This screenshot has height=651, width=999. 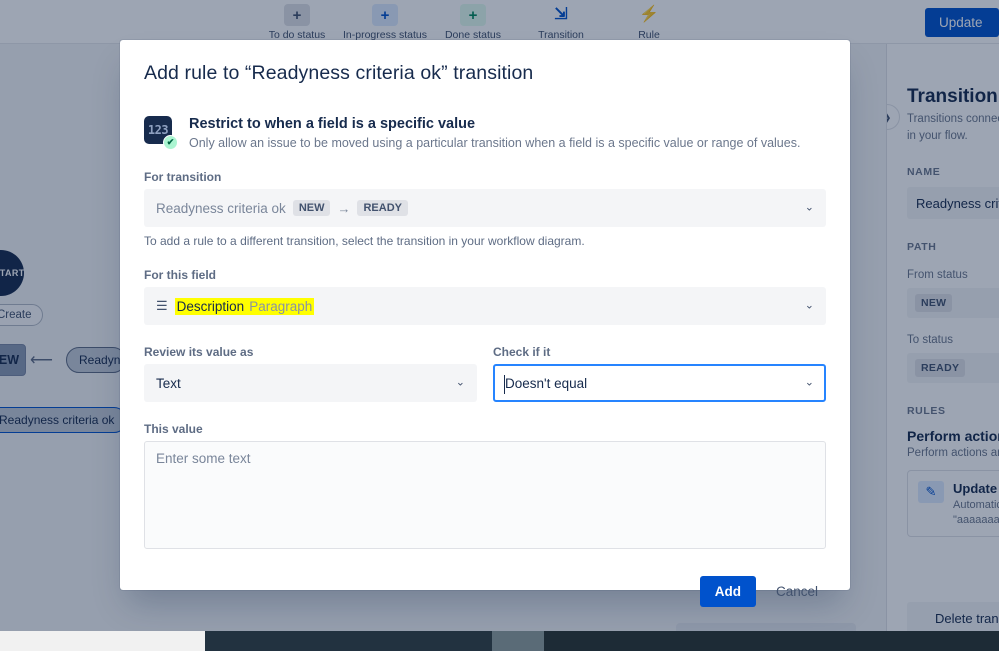 I want to click on taskbar-segment-b, so click(x=348, y=641).